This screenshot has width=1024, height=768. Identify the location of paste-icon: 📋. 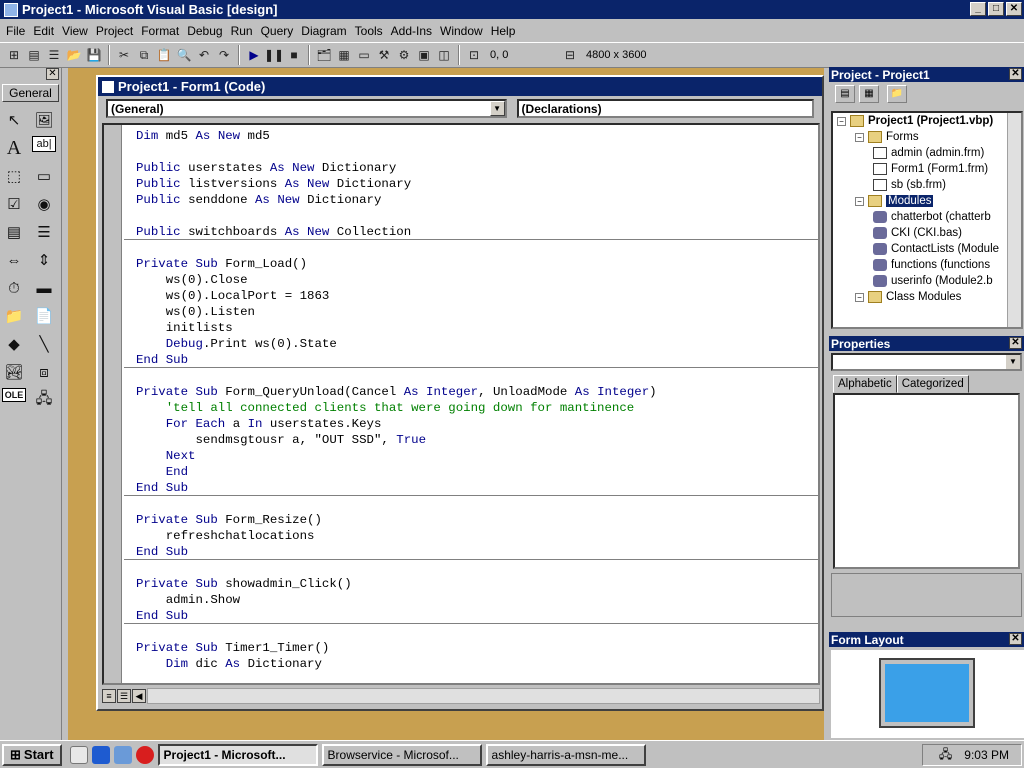
(164, 55).